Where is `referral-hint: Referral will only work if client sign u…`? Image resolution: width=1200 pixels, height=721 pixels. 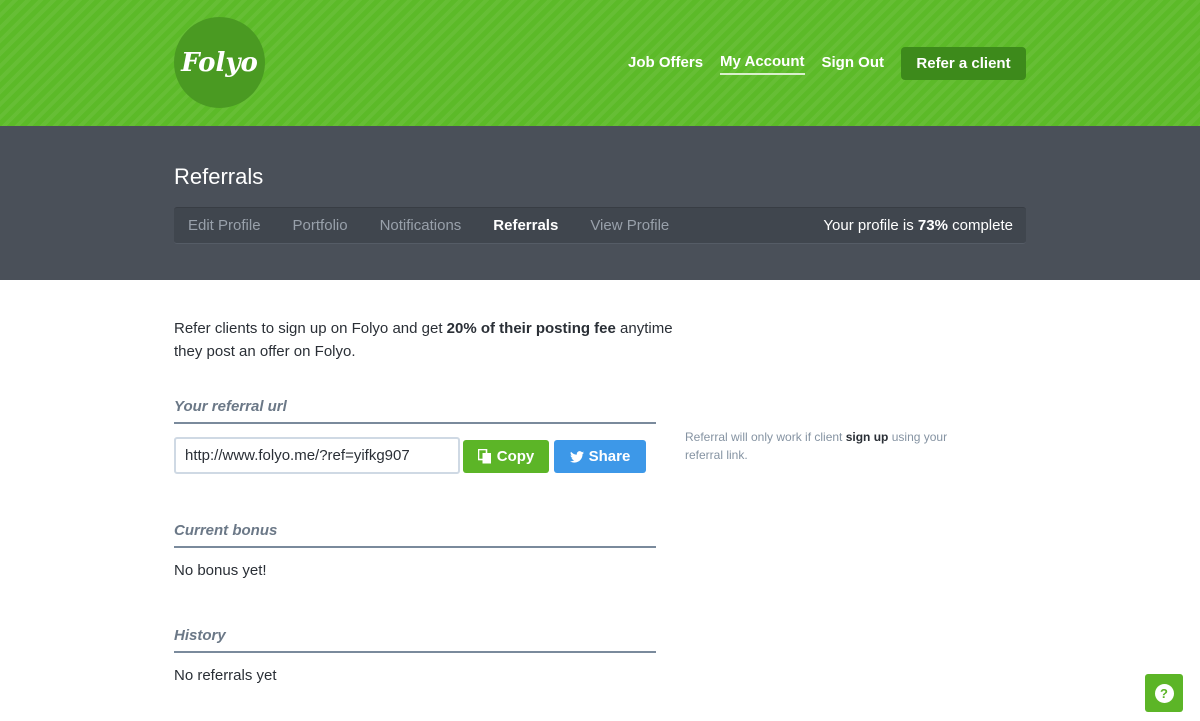
referral-hint: Referral will only work if client sign u… is located at coordinates (825, 446).